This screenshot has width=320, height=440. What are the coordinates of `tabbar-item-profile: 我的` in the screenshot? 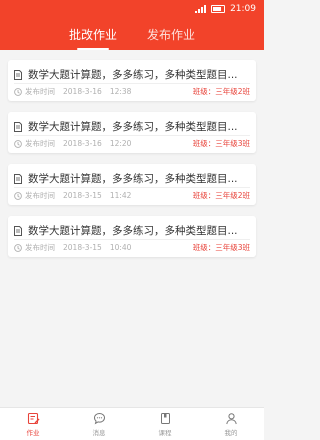 It's located at (231, 424).